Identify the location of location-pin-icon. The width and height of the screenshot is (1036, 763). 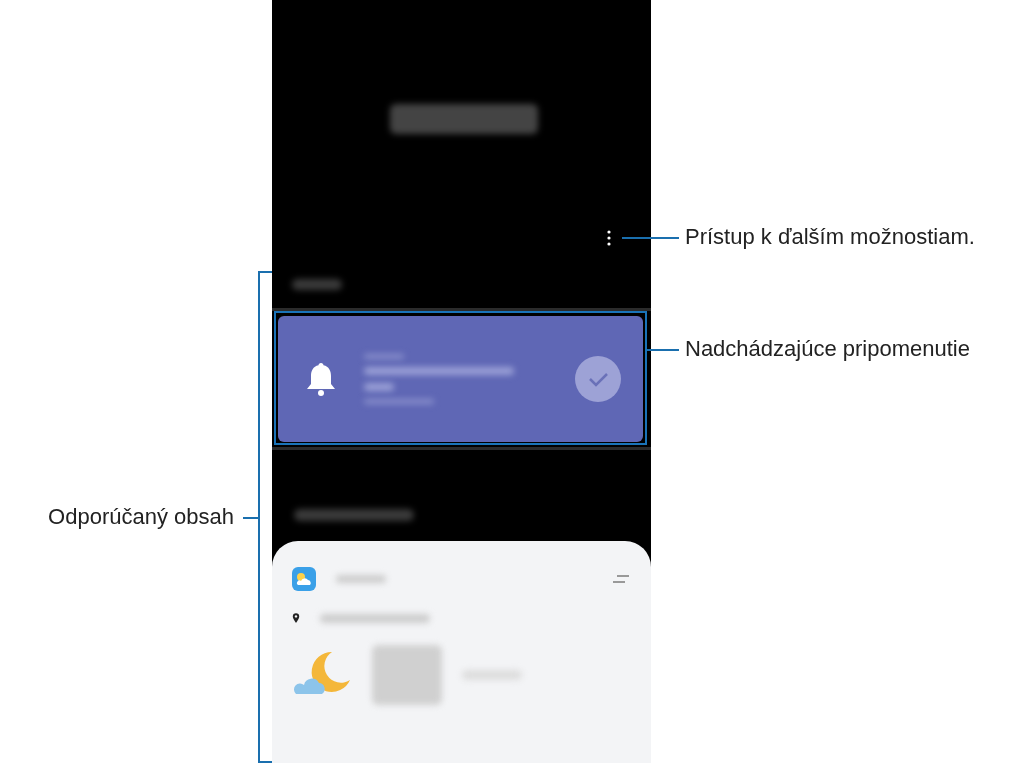
(296, 618).